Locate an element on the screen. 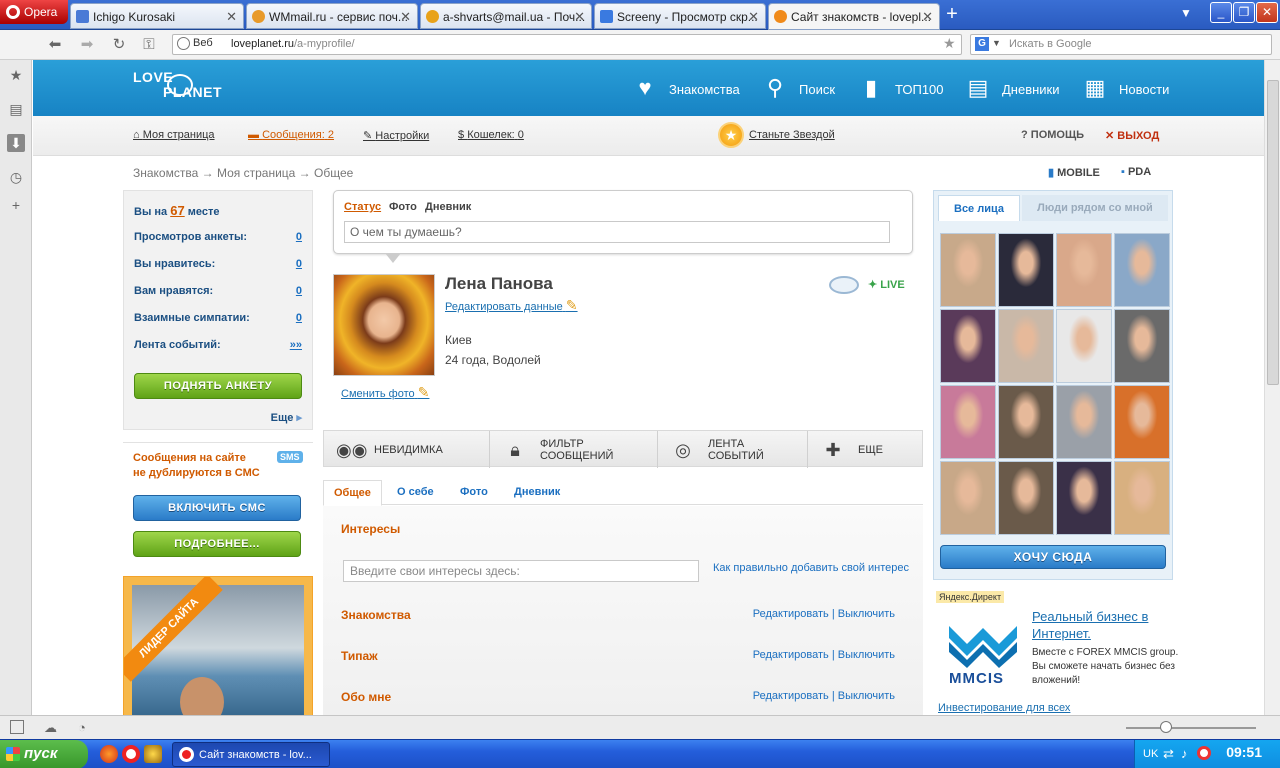 The image size is (1280, 768). become-star-link: Станьте Звездой is located at coordinates (792, 135).